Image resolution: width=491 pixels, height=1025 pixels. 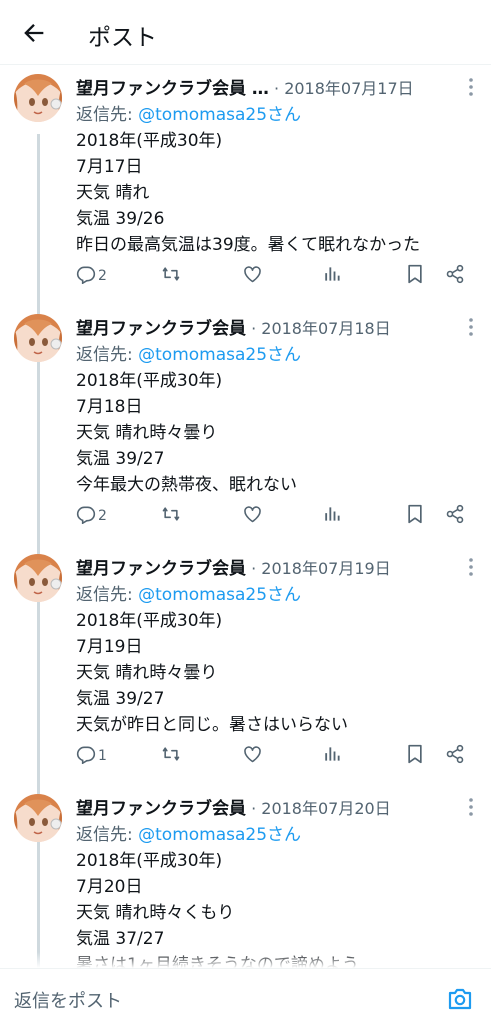 What do you see at coordinates (120, 939) in the screenshot?
I see `post-text-line: 気温 37/27` at bounding box center [120, 939].